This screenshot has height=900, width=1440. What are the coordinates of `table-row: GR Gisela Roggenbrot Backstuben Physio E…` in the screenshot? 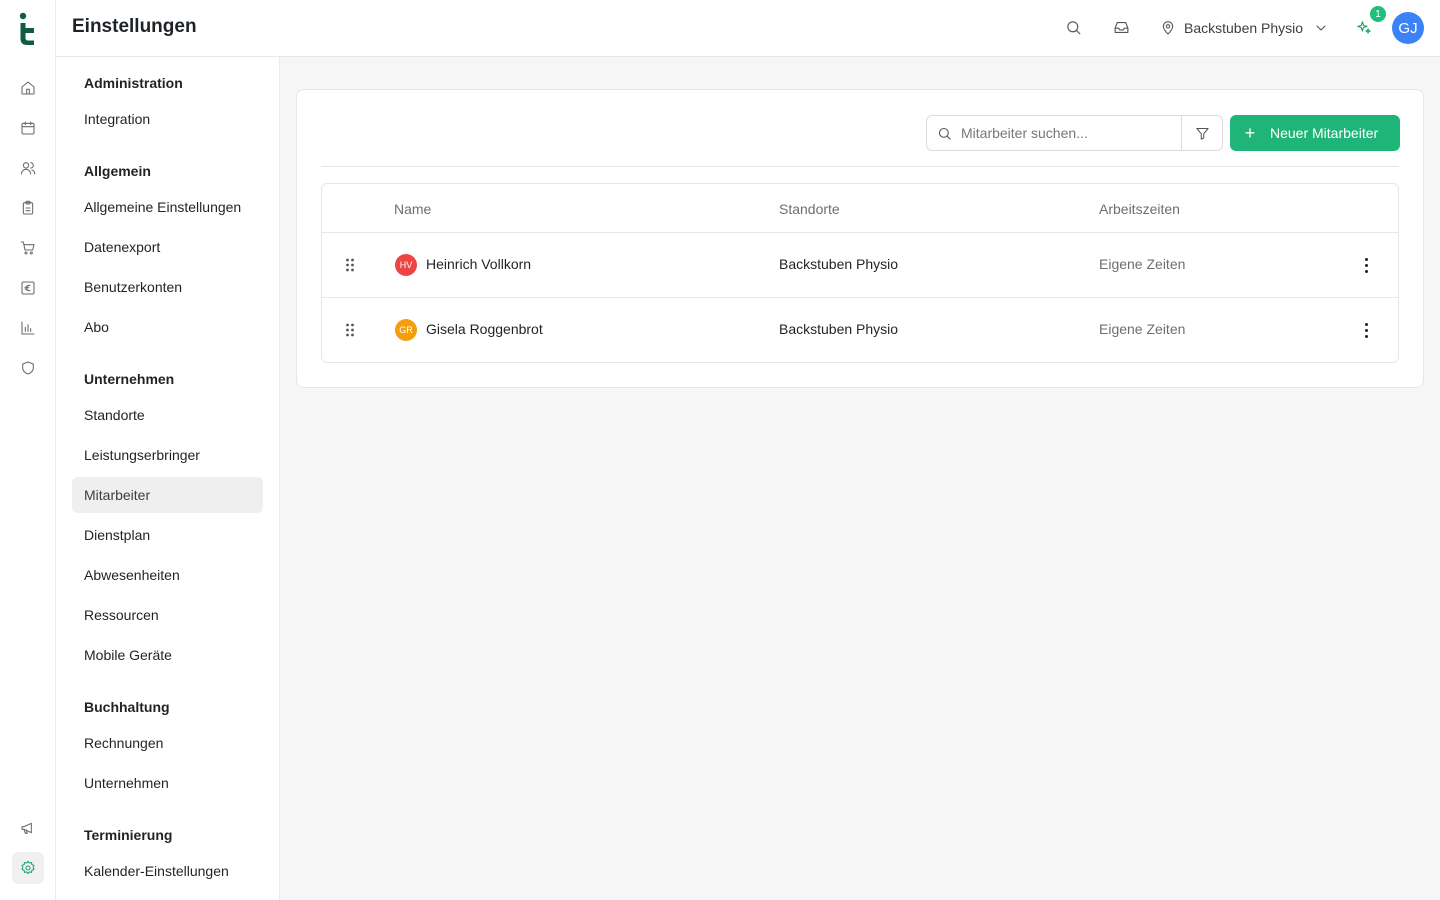 It's located at (860, 329).